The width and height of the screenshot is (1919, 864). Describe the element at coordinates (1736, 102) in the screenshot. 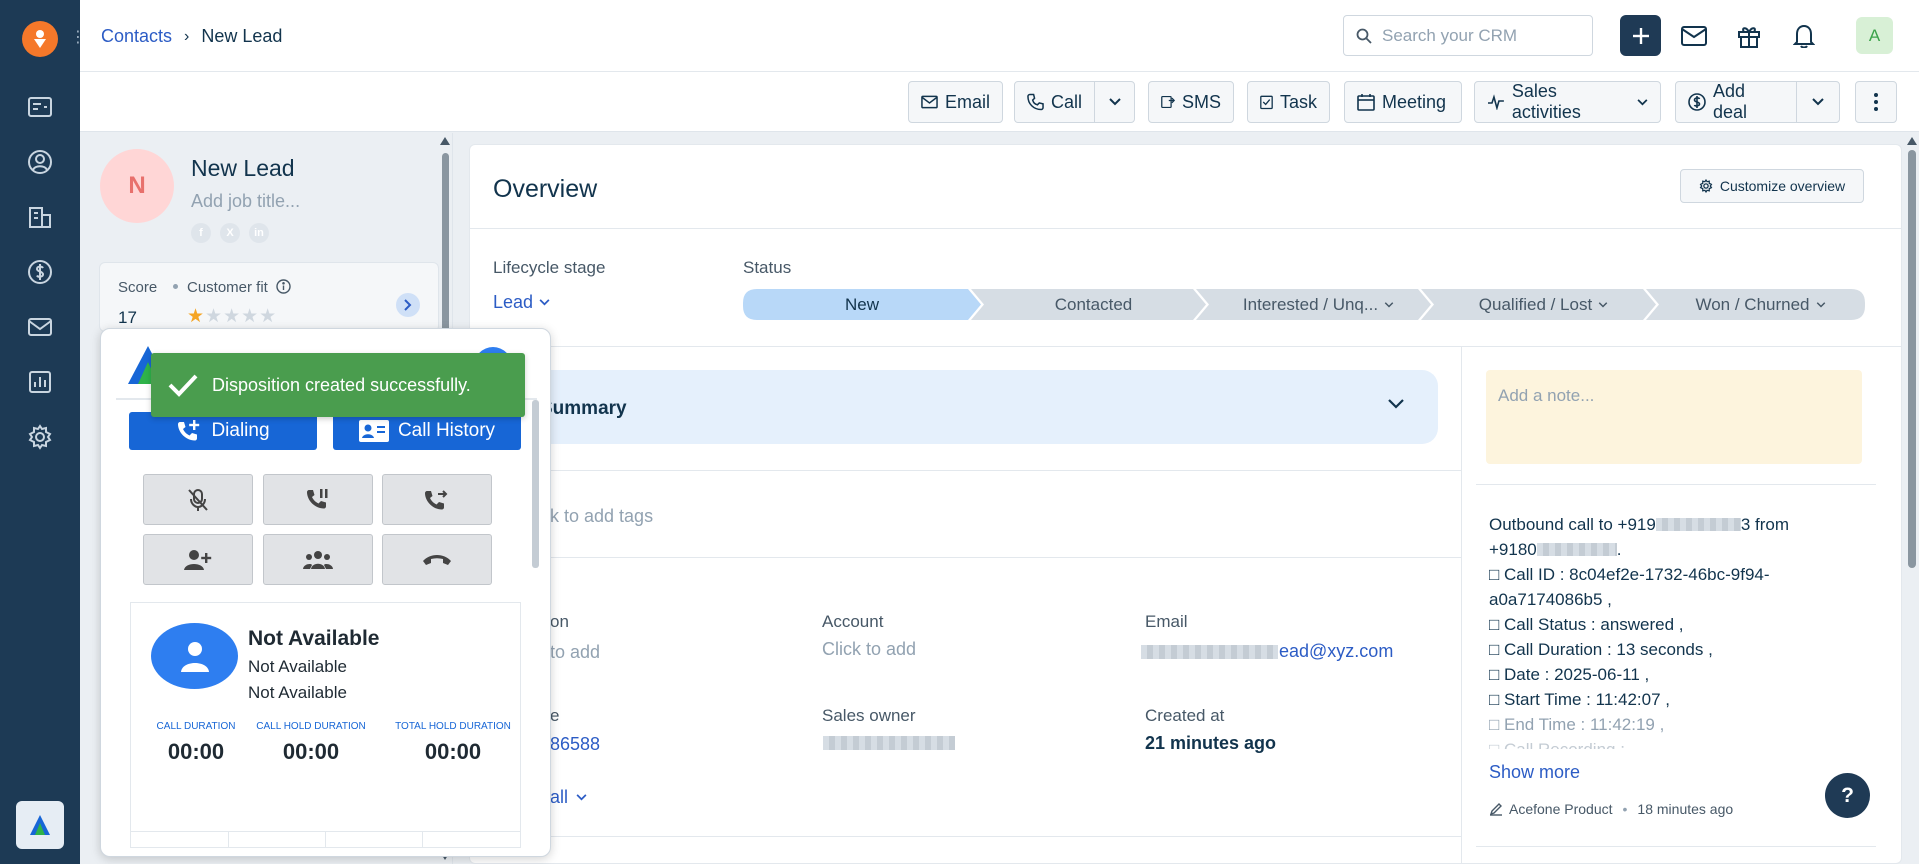

I see `add-deal-button: Add deal` at that location.